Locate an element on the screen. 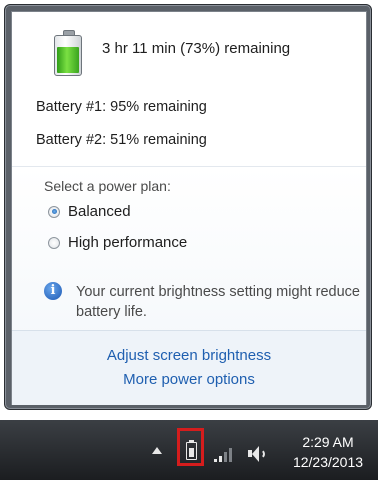 This screenshot has height=480, width=378. show-hidden-icons is located at coordinates (157, 450).